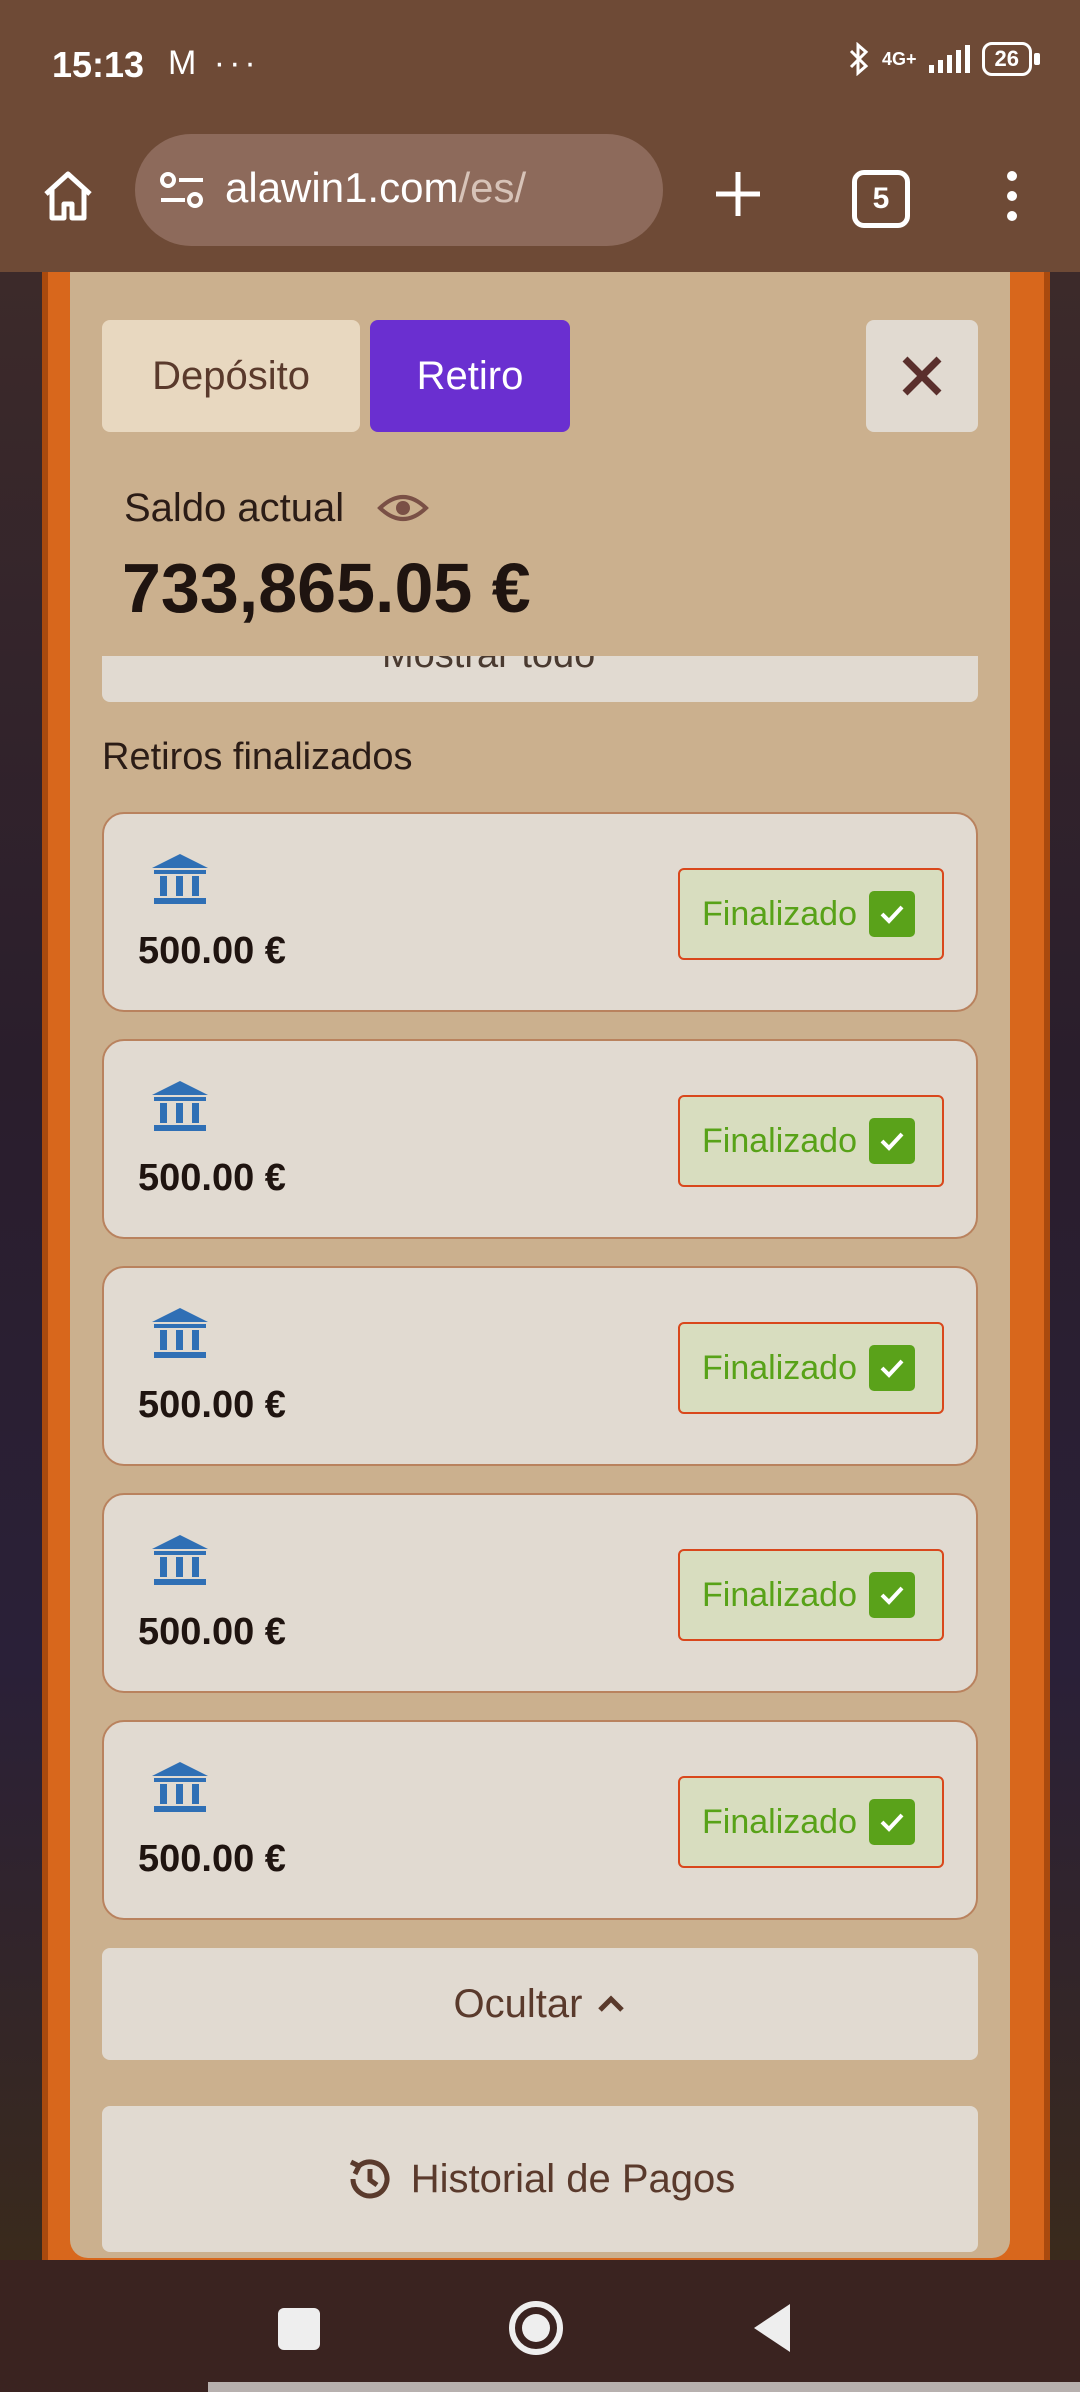 The image size is (1080, 2392). What do you see at coordinates (1012, 196) in the screenshot?
I see `more-menu-icon` at bounding box center [1012, 196].